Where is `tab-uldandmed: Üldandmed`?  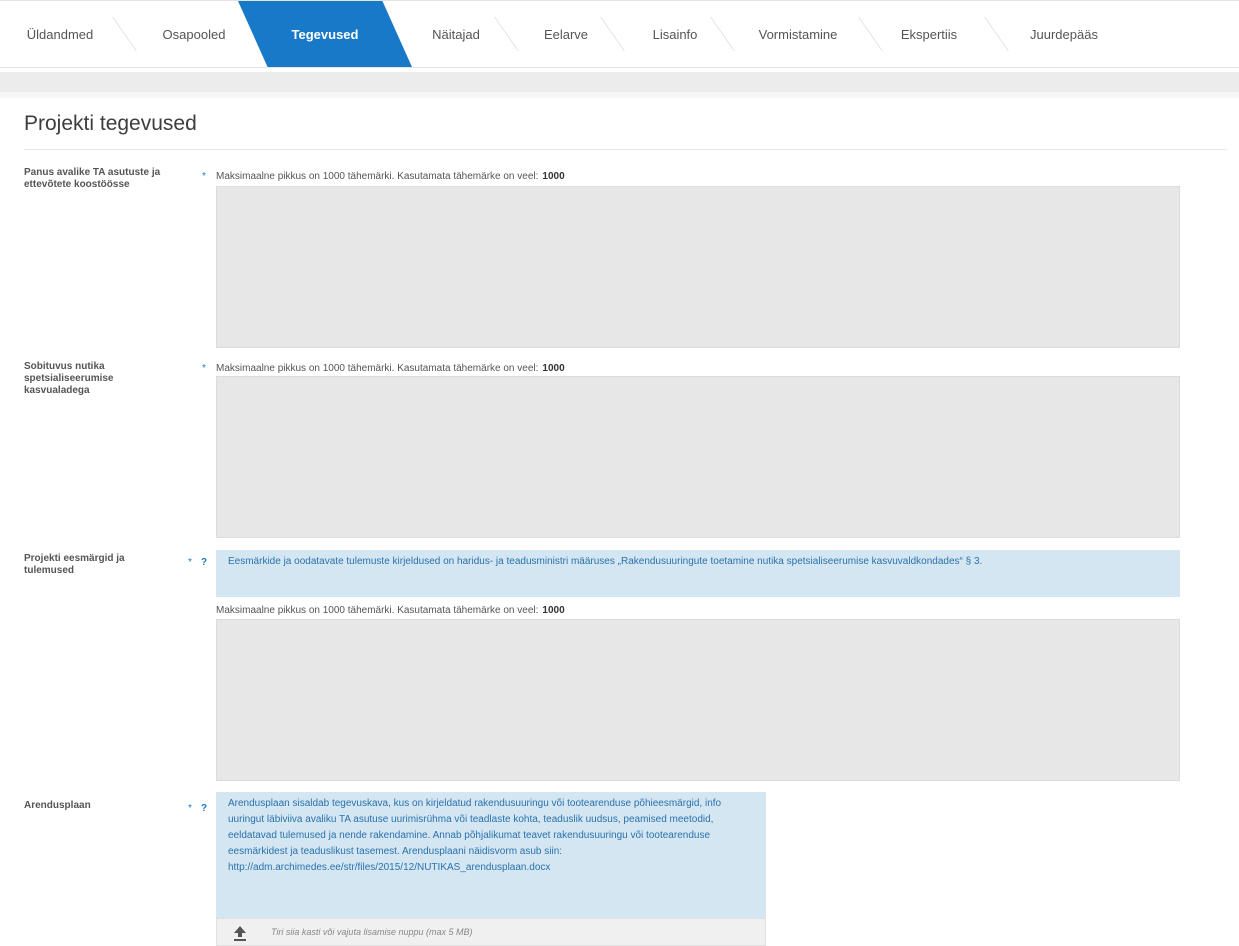
tab-uldandmed: Üldandmed is located at coordinates (60, 34).